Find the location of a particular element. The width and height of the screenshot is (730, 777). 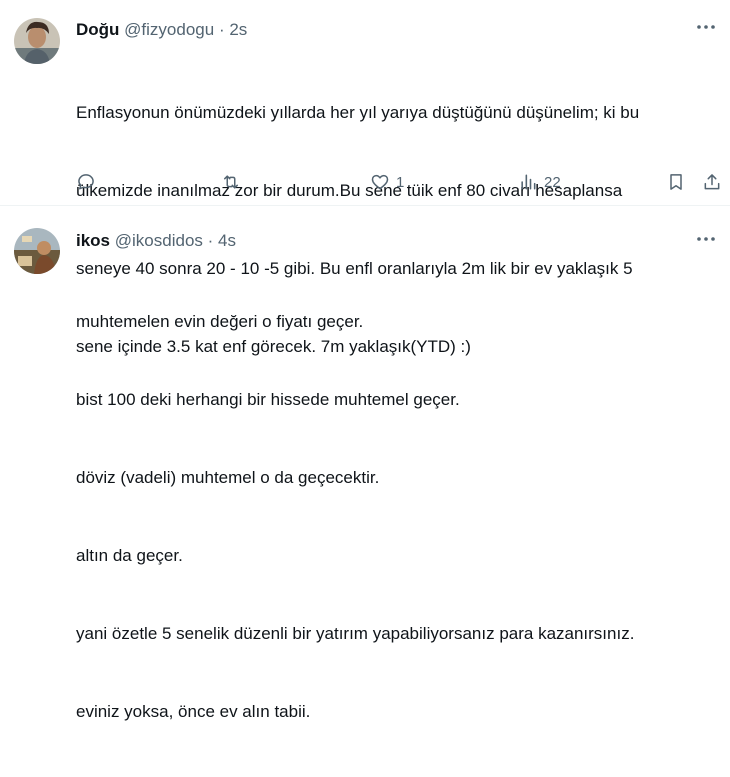

tweet-actions: 1 22 is located at coordinates (398, 182).